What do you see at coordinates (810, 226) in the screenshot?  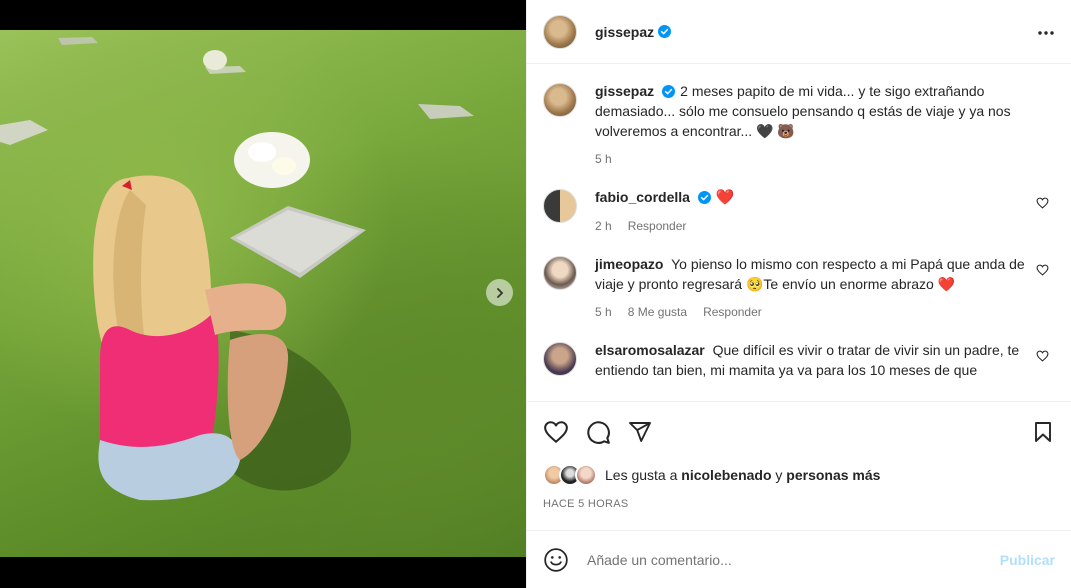 I see `comment-meta: 2 h Responder` at bounding box center [810, 226].